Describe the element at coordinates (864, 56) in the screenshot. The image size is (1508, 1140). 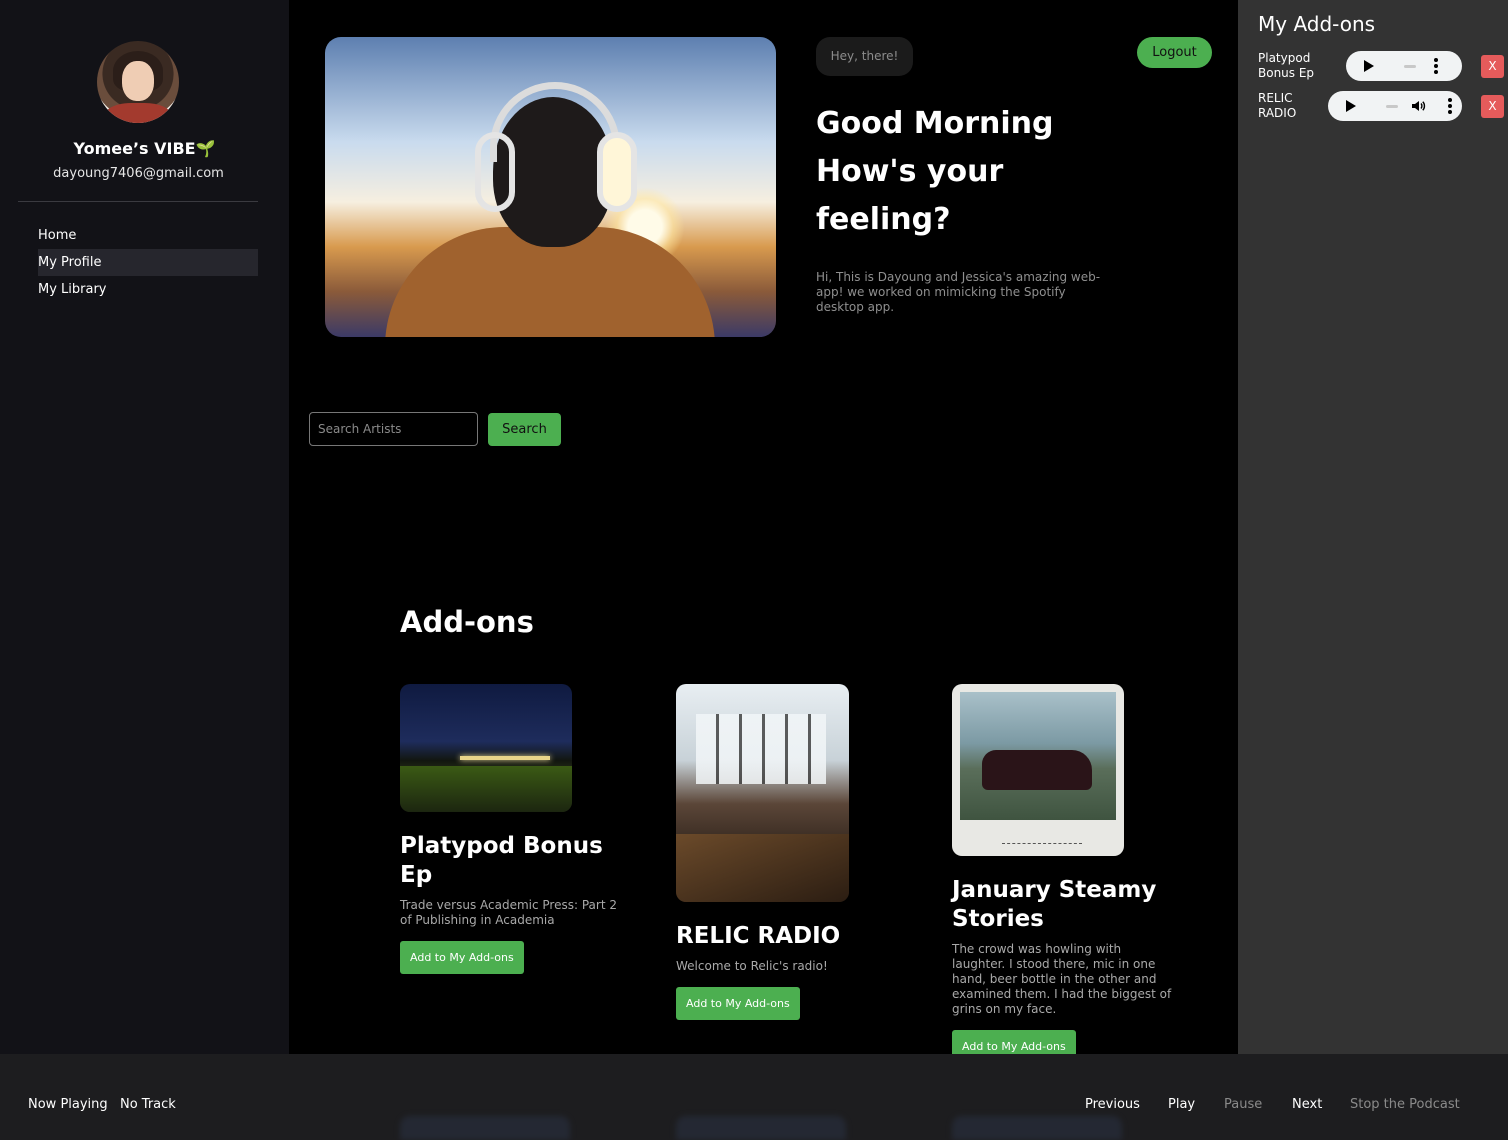
I see `greeting-pill: Hey, there!` at that location.